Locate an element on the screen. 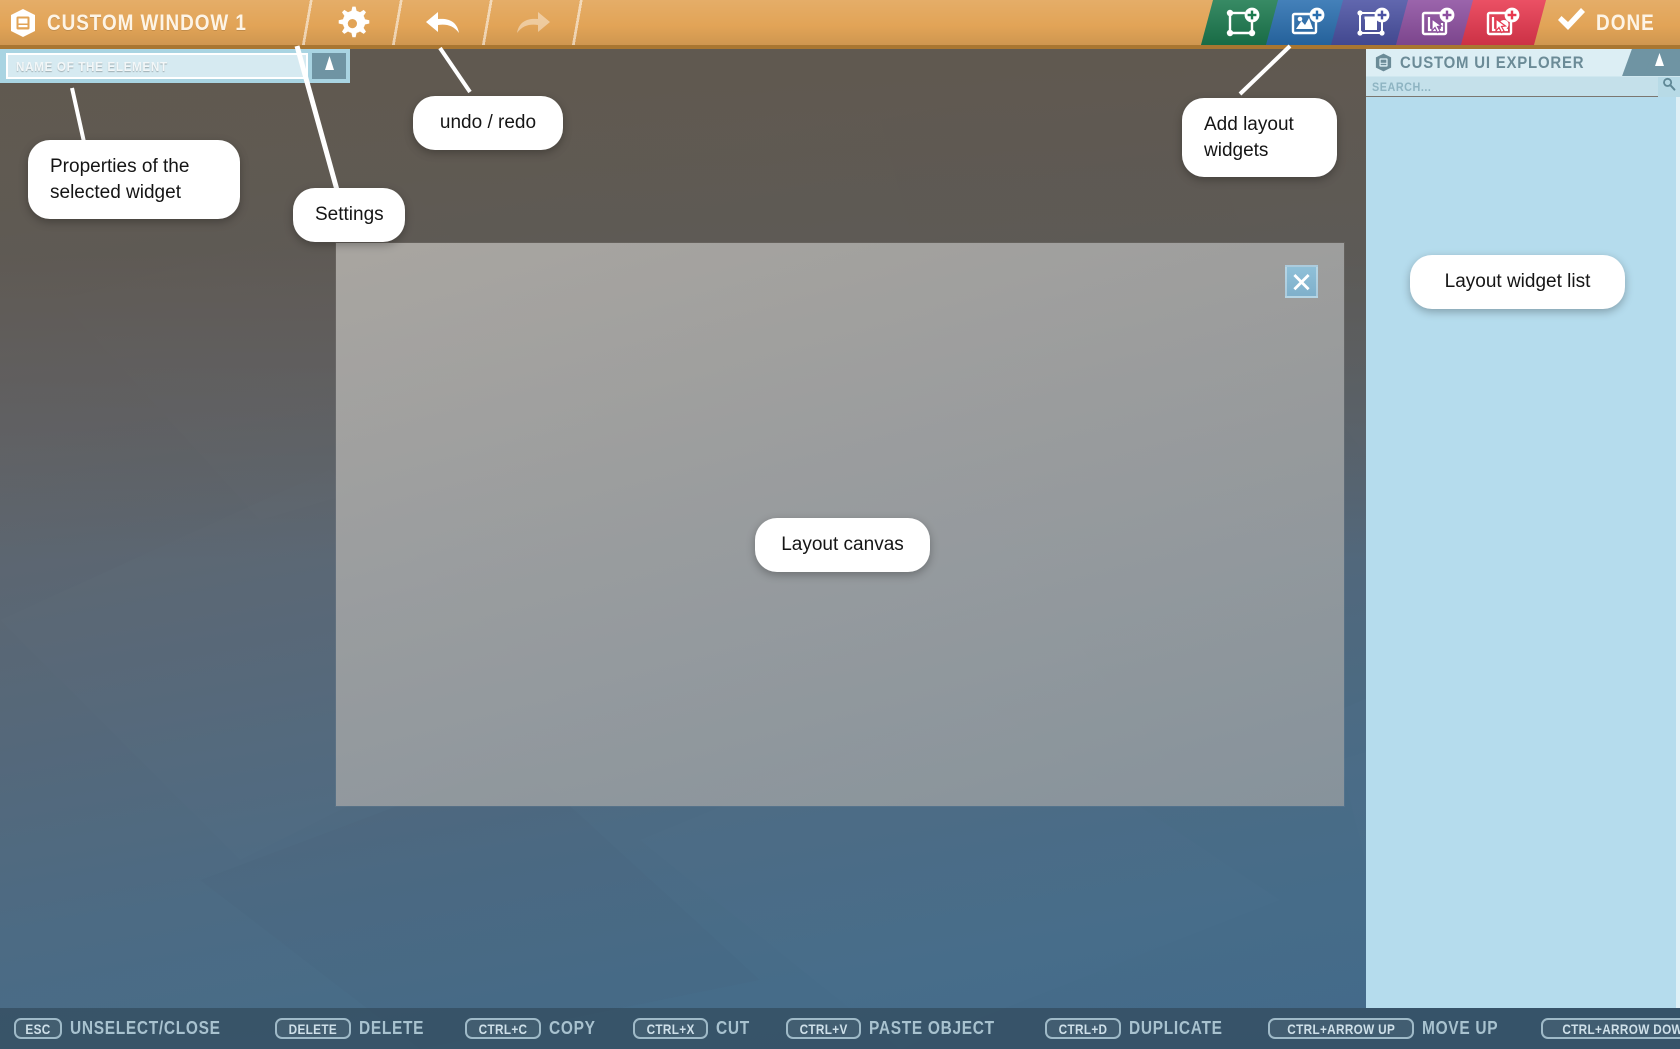 The image size is (1680, 1049). shortcut-label: PASTE OBJECT is located at coordinates (931, 1028).